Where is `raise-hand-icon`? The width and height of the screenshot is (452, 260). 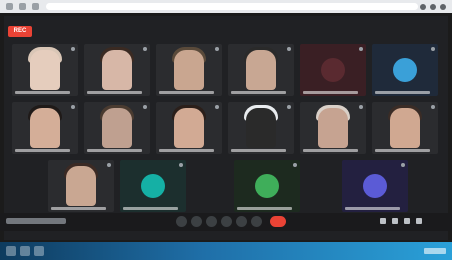 raise-hand-icon is located at coordinates (226, 221).